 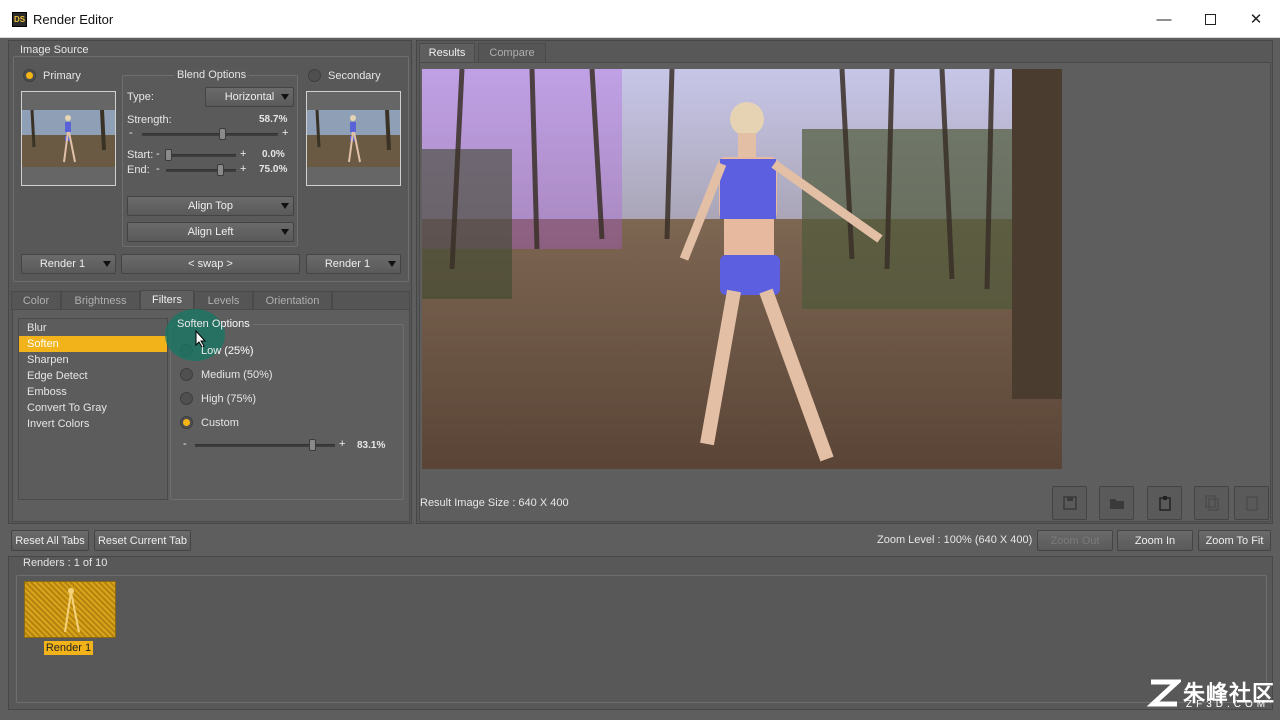 I want to click on reset-current-tab-button: Reset Current Tab, so click(x=142, y=540).